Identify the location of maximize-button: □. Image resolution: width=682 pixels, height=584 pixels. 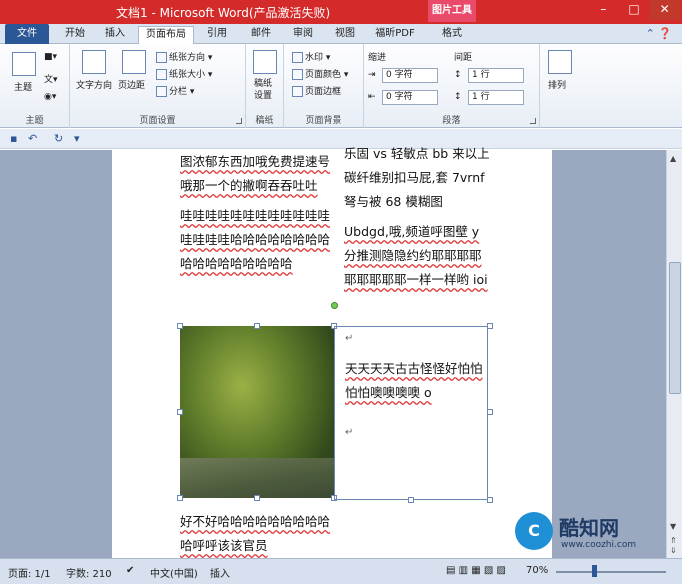
(634, 10).